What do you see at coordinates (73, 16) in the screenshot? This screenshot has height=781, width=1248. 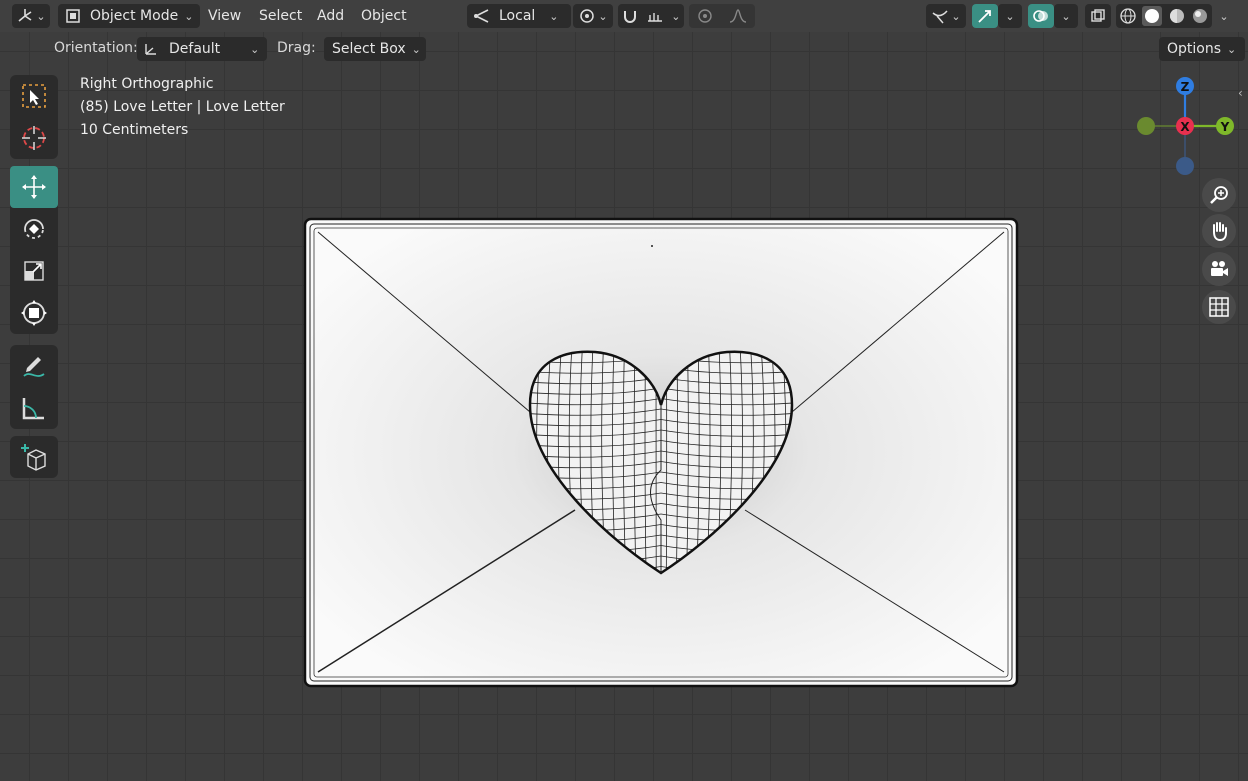 I see `object-cube-icon` at bounding box center [73, 16].